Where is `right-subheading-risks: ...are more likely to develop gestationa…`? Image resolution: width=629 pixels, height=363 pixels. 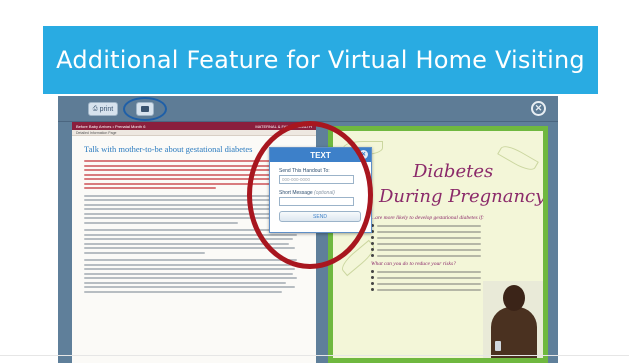
right-subheading-risks: ...are more likely to develop gestationa… is located at coordinates (427, 218).